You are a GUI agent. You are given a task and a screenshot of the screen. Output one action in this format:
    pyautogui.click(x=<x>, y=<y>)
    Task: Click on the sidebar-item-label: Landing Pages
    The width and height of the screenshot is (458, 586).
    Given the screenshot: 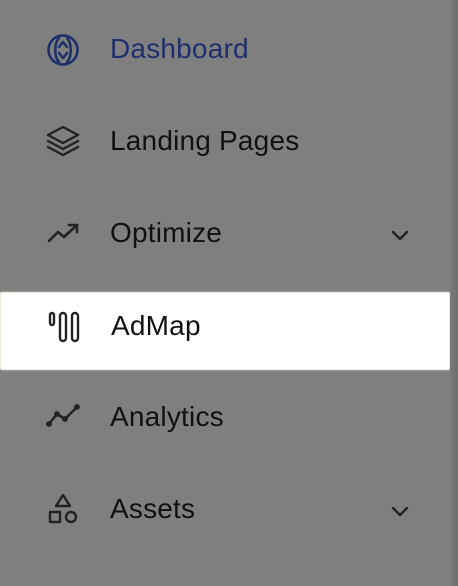 What is the action you would take?
    pyautogui.click(x=205, y=140)
    